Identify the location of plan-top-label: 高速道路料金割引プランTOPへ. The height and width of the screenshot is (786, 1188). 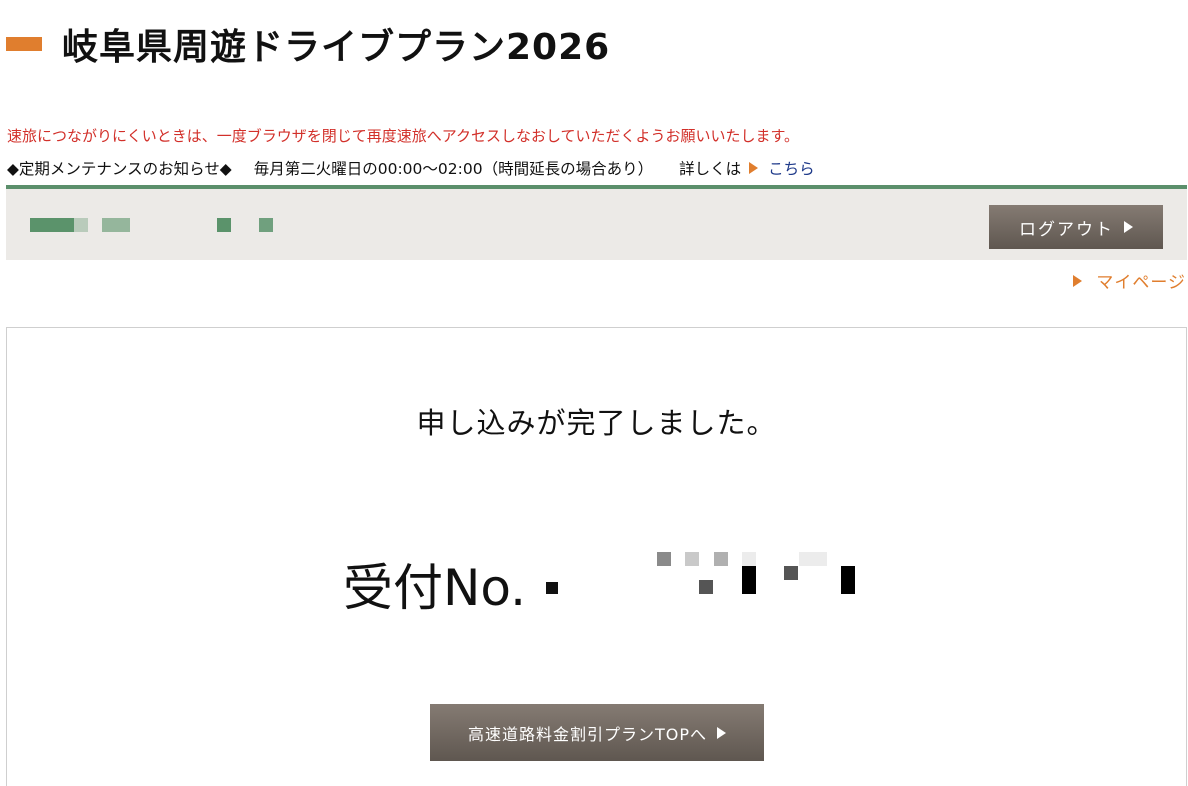
(587, 734).